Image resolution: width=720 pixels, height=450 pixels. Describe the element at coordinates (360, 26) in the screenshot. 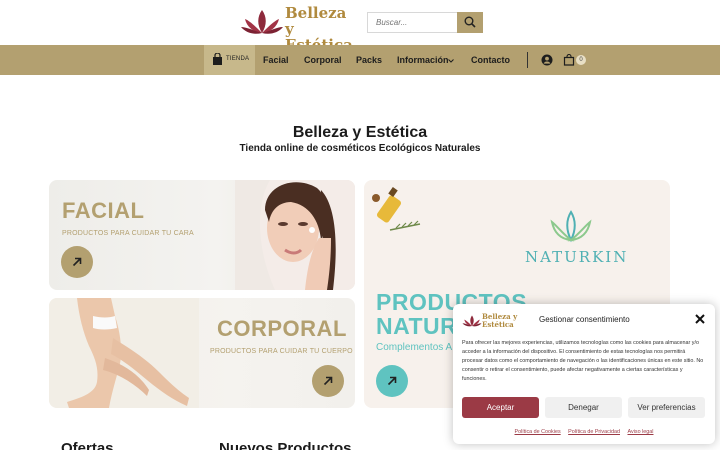

I see `site-header: Belleza y Estética` at that location.